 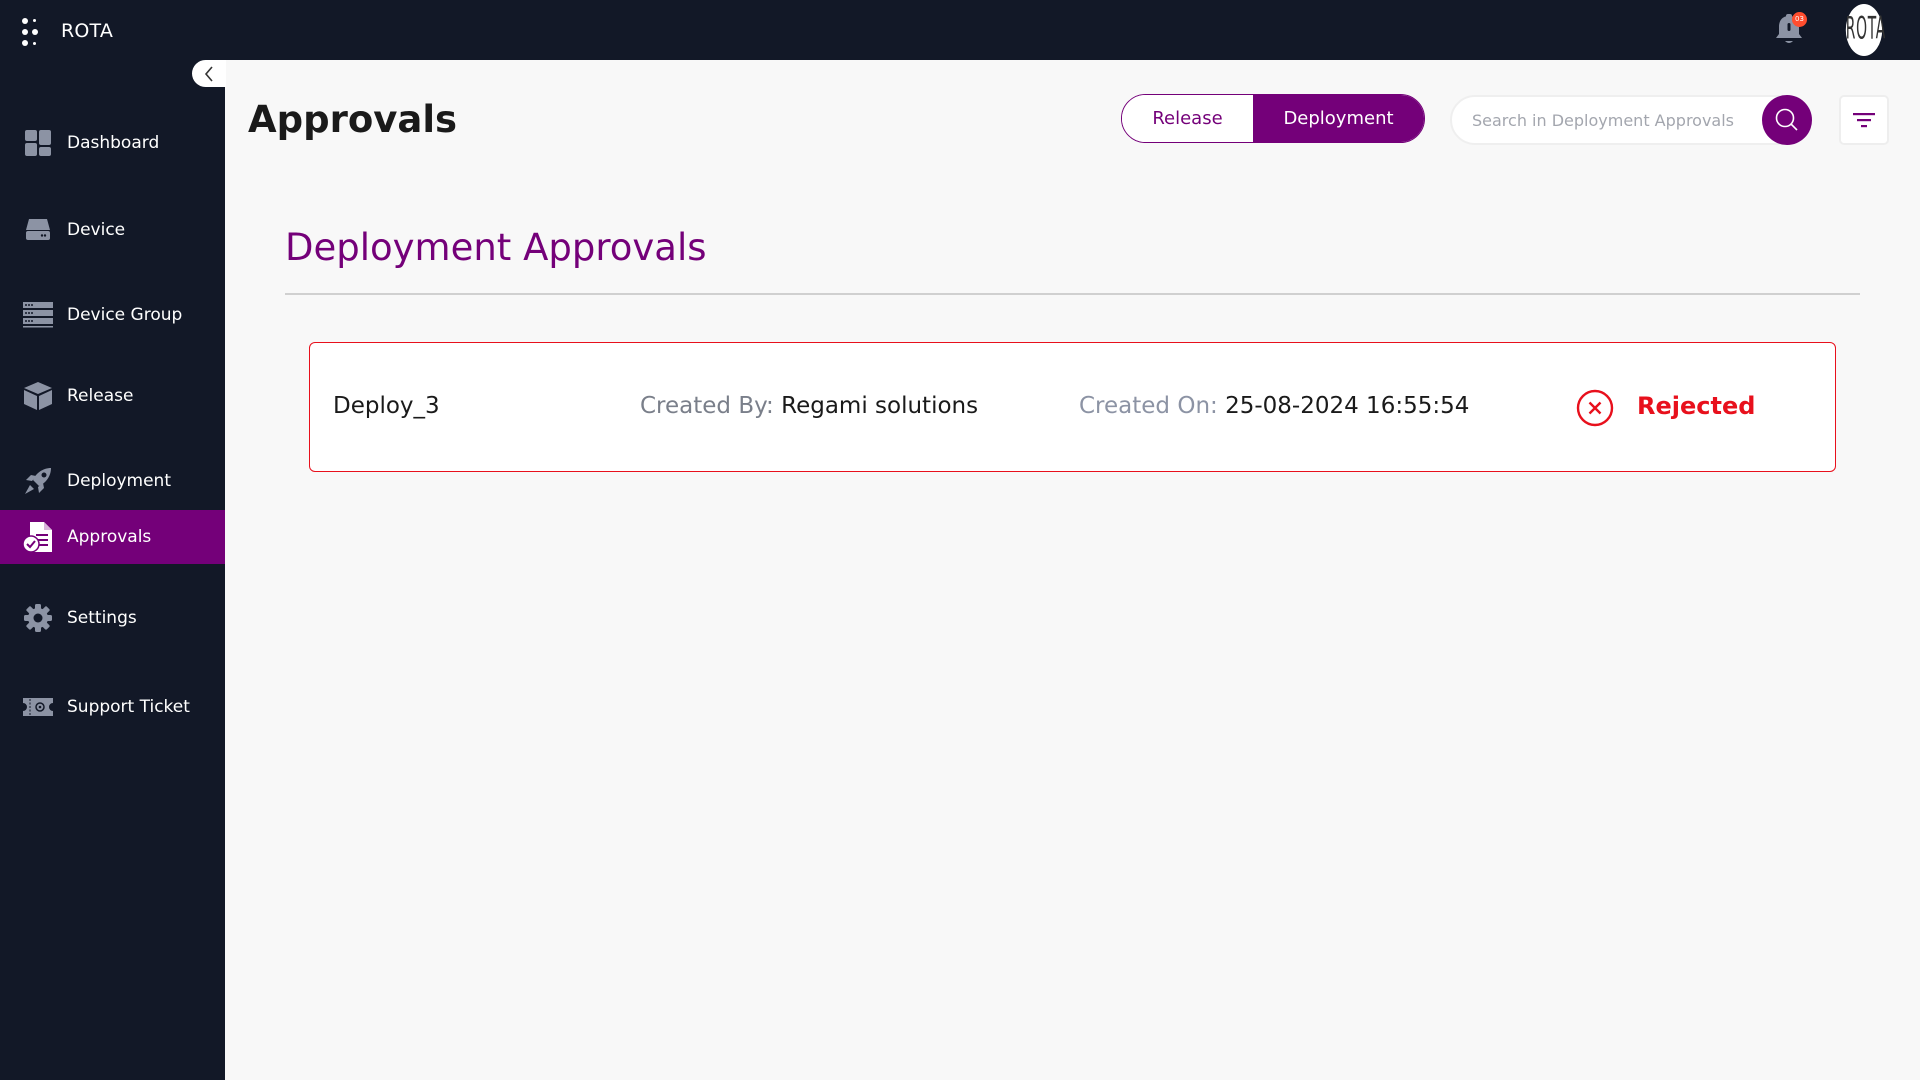 I want to click on sidebar-item-label: Deployment, so click(x=119, y=481).